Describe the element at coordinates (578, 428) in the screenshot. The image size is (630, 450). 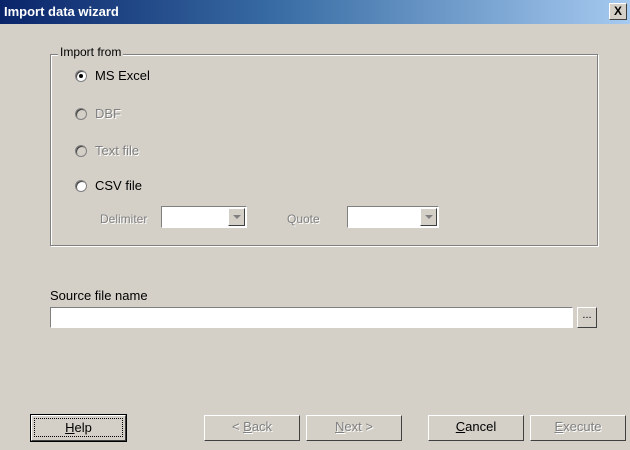
I see `execute-button: Execute` at that location.